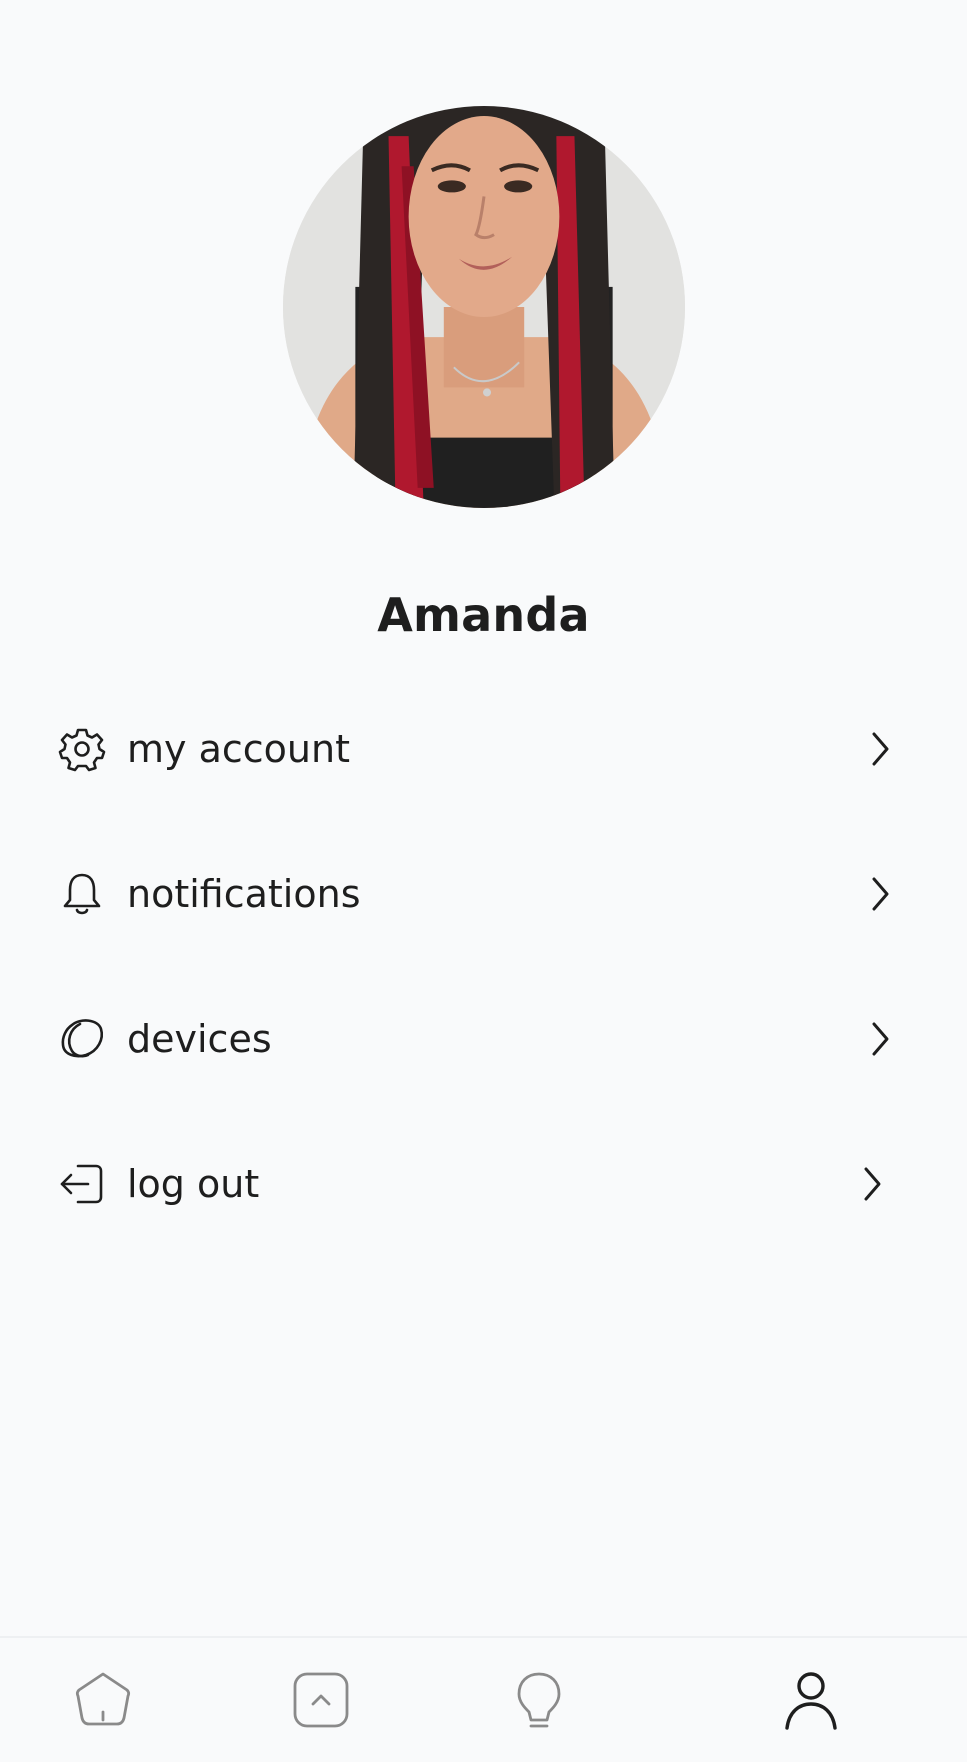 The width and height of the screenshot is (967, 1762). What do you see at coordinates (199, 1038) in the screenshot?
I see `menu-item-label: devices` at bounding box center [199, 1038].